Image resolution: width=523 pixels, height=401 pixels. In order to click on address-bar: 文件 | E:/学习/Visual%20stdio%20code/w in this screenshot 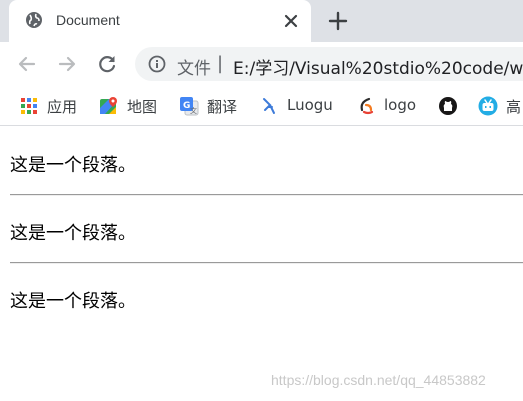, I will do `click(329, 64)`.